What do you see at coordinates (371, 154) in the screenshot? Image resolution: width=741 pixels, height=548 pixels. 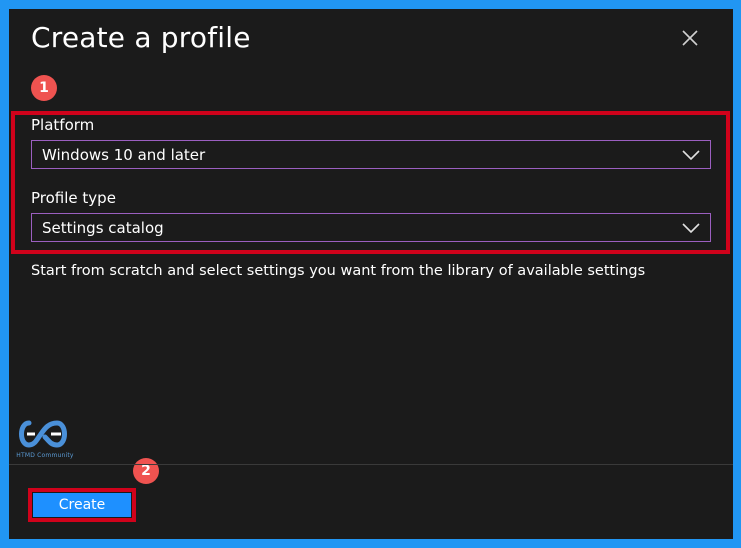 I see `platform-dropdown: Windows 10 and later` at bounding box center [371, 154].